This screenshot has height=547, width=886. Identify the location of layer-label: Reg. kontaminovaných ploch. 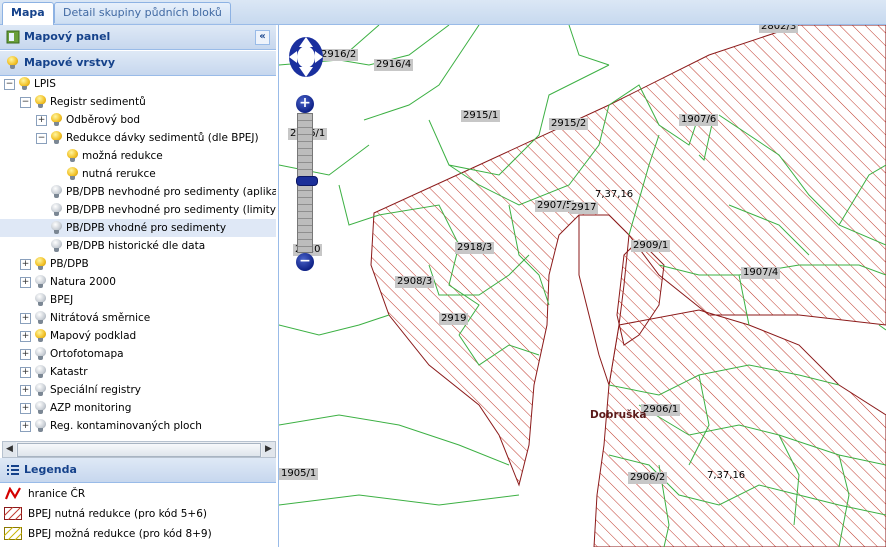
(126, 426).